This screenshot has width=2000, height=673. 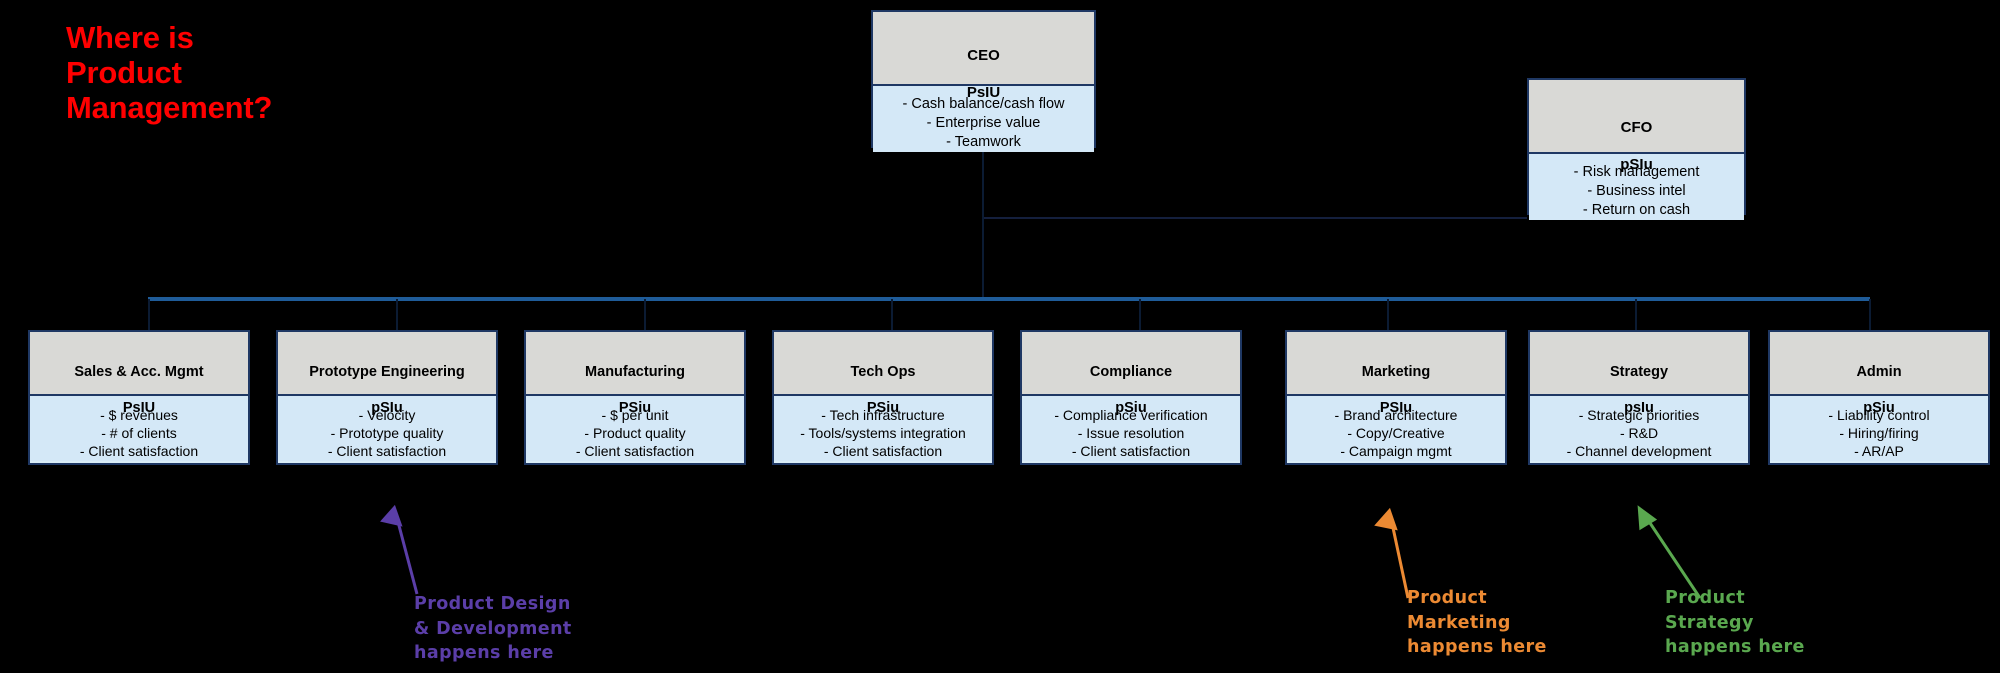 What do you see at coordinates (1735, 622) in the screenshot?
I see `annotation-product-strategy: Product Strategy happens here` at bounding box center [1735, 622].